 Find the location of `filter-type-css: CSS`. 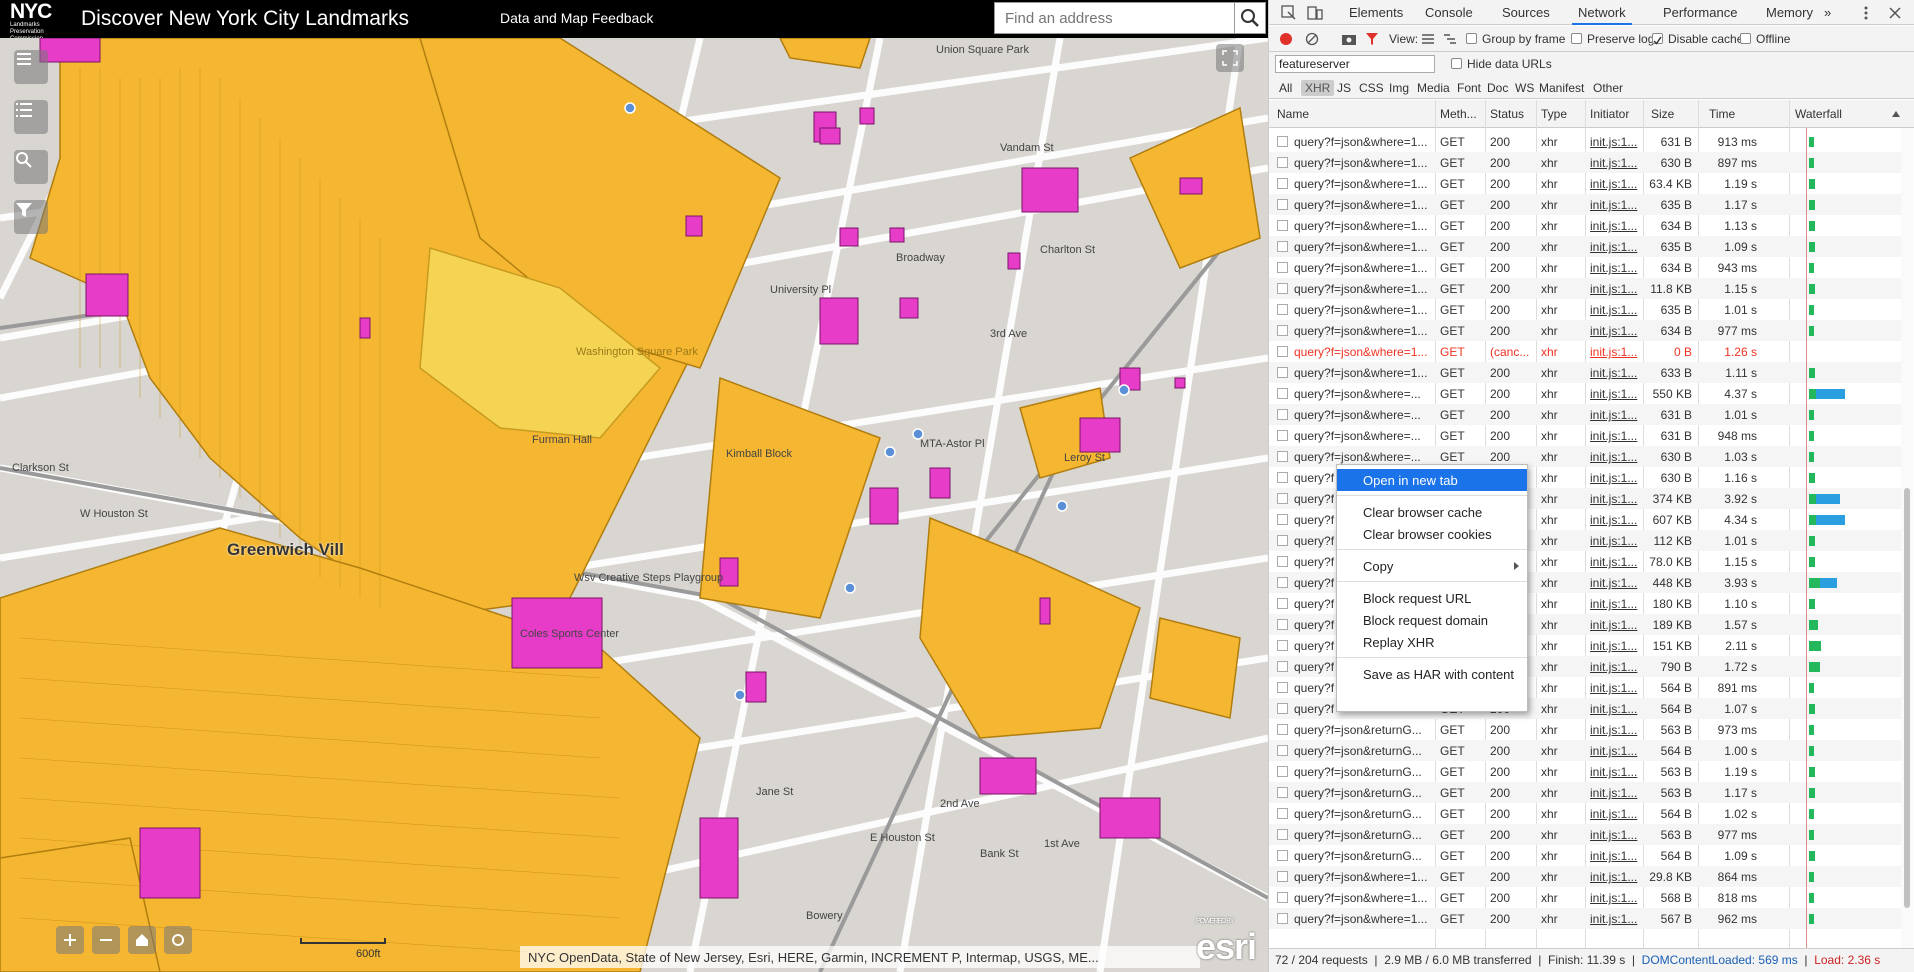

filter-type-css: CSS is located at coordinates (1371, 88).